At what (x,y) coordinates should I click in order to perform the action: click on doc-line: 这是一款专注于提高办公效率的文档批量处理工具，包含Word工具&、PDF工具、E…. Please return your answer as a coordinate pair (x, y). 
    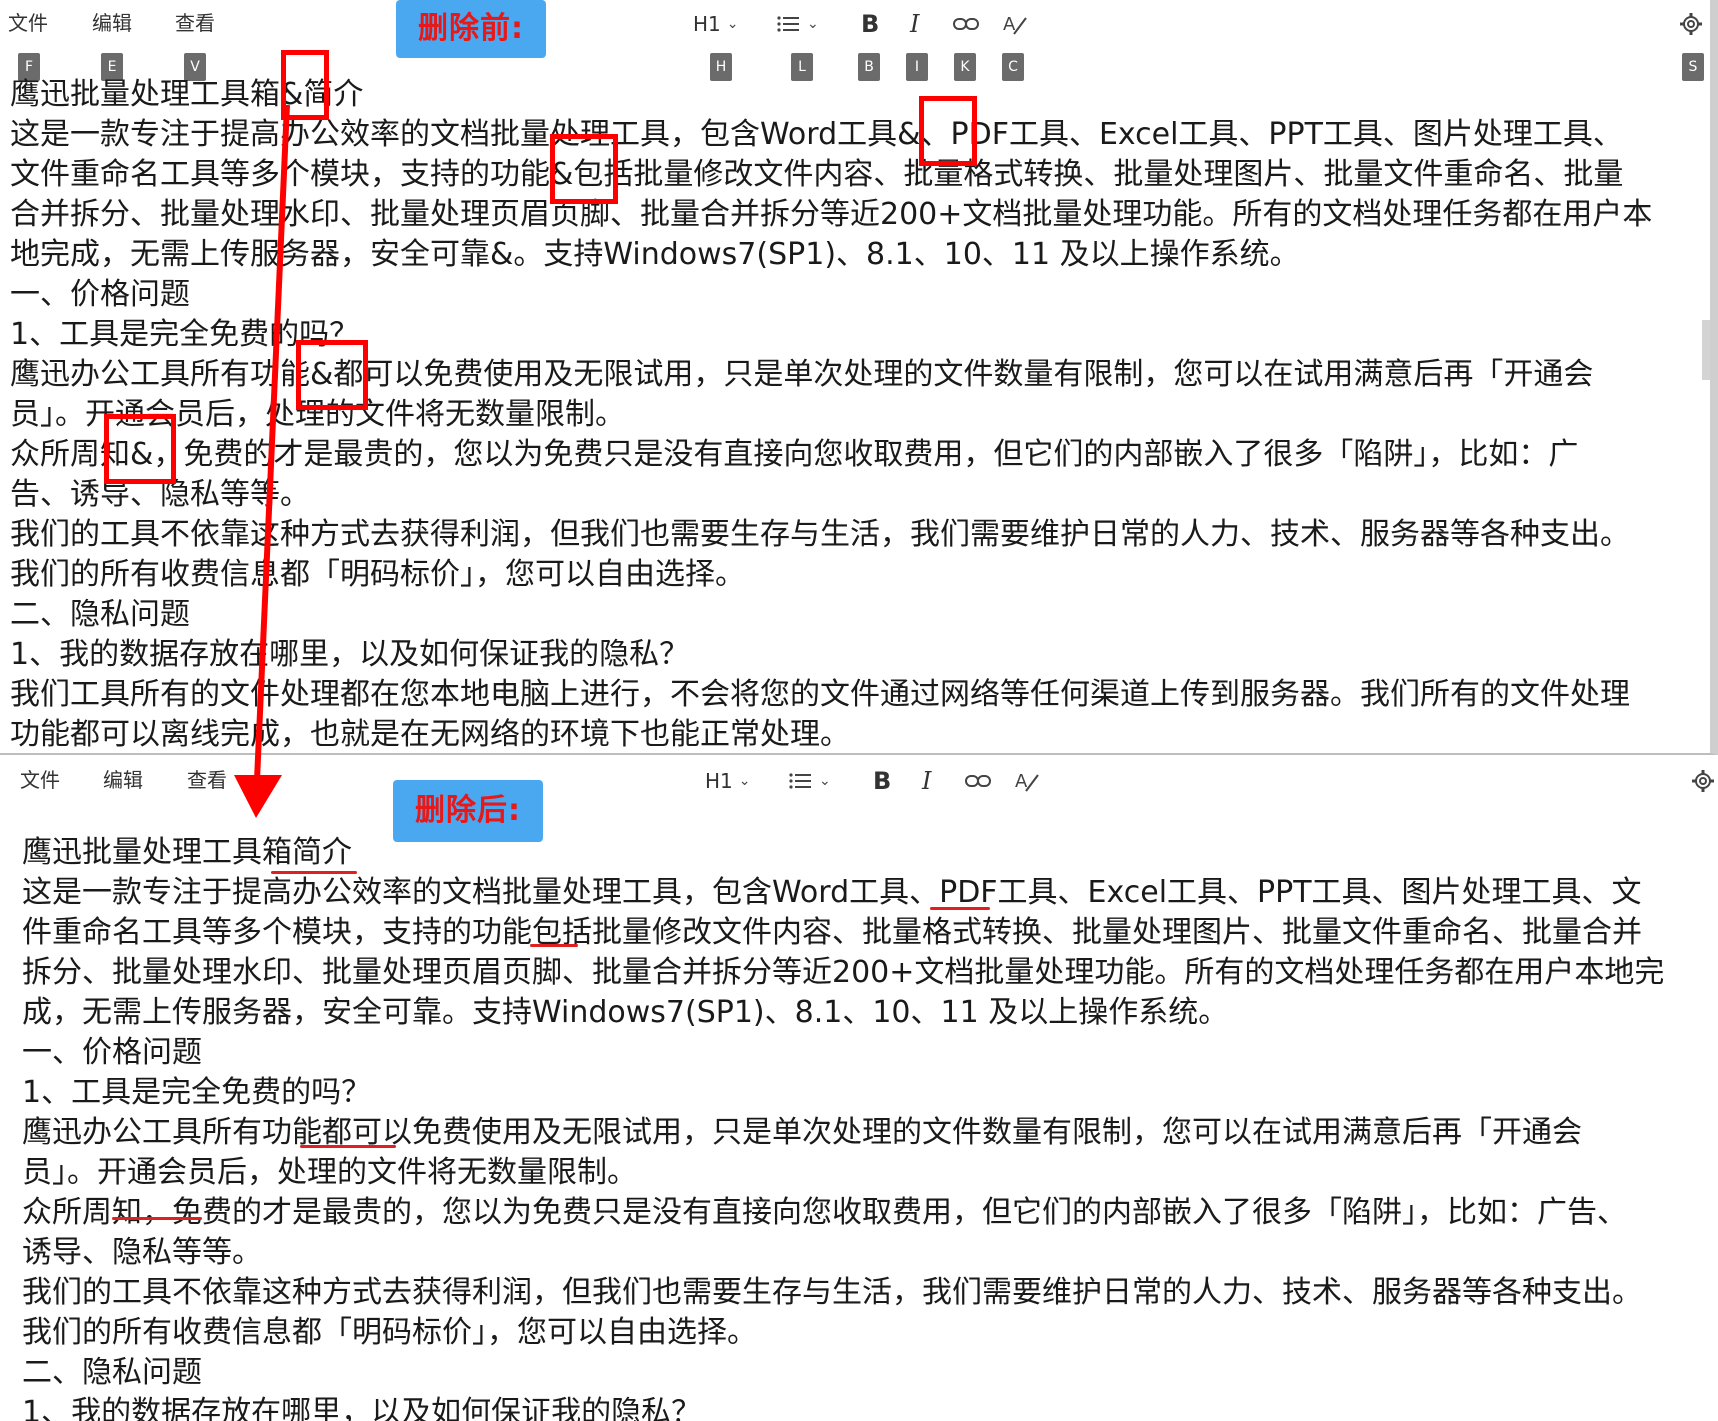
    Looking at the image, I should click on (816, 134).